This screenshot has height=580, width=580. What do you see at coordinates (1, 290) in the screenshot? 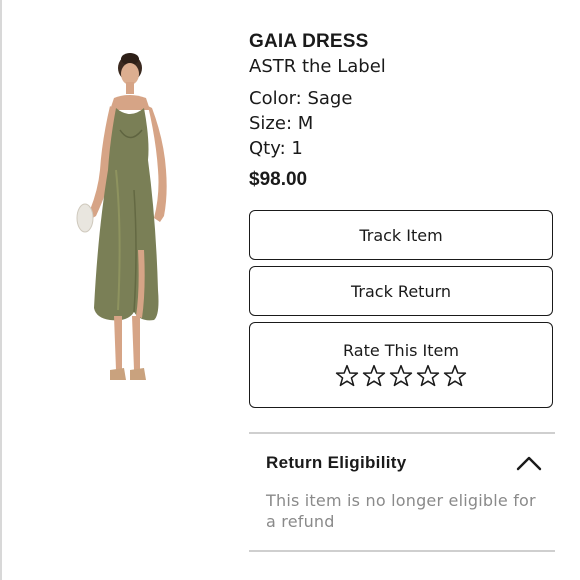
I see `left-border` at bounding box center [1, 290].